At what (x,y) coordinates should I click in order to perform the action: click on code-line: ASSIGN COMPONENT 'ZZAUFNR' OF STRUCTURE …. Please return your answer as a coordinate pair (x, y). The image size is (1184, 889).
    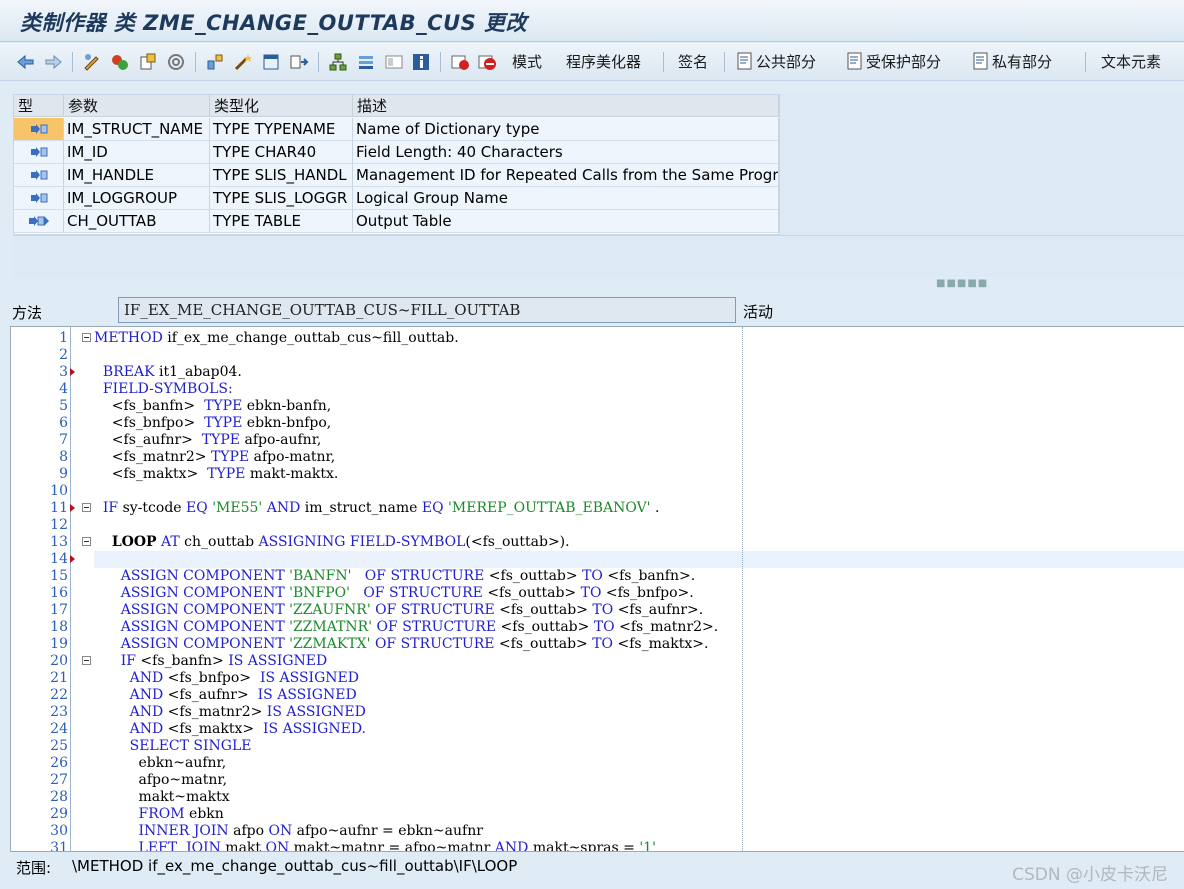
    Looking at the image, I should click on (399, 610).